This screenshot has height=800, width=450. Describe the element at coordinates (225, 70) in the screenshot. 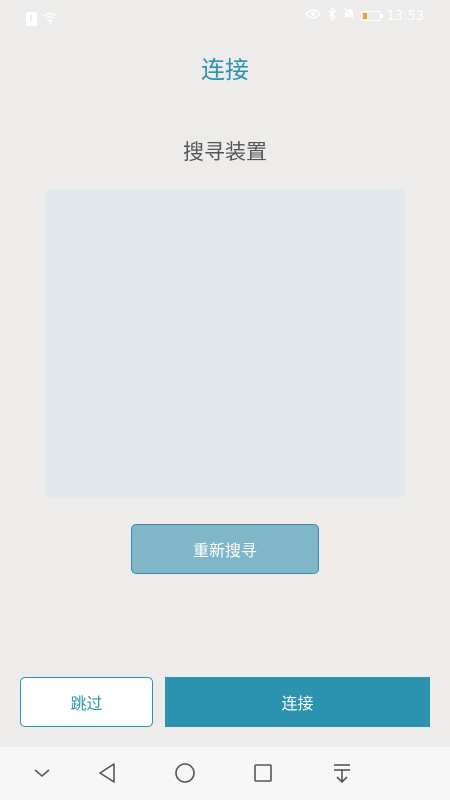

I see `page-title: 连接` at that location.